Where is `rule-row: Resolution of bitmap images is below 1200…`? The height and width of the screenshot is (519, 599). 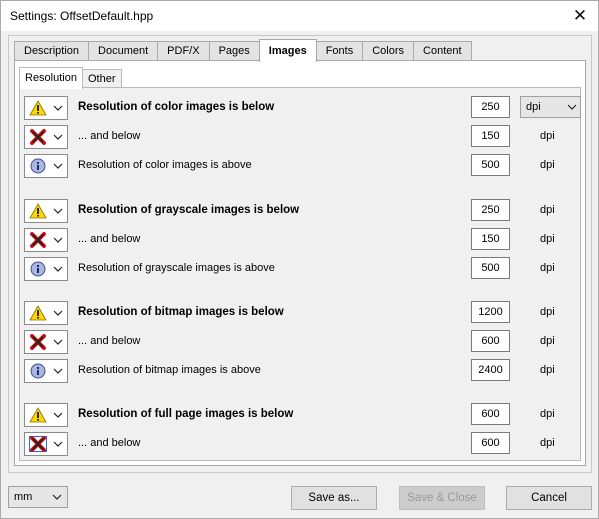
rule-row: Resolution of bitmap images is below 1200… is located at coordinates (300, 314).